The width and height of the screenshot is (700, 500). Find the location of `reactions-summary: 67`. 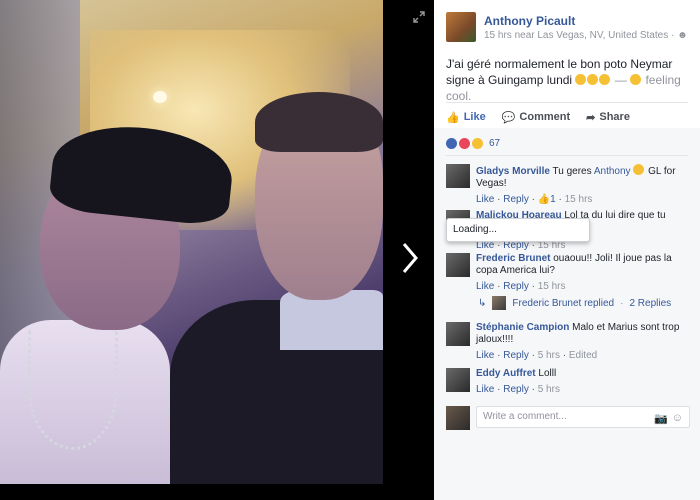

reactions-summary: 67 is located at coordinates (473, 143).